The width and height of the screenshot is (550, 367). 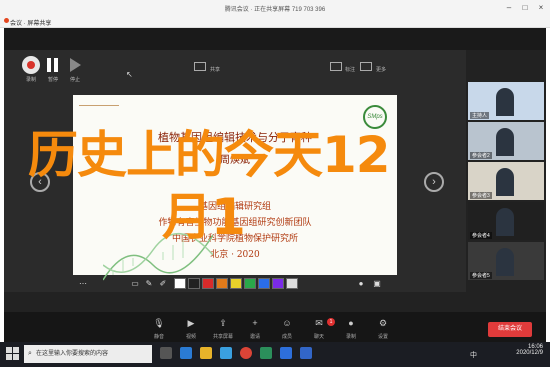 I want to click on topbar-mid-label: 共享, so click(x=215, y=70).